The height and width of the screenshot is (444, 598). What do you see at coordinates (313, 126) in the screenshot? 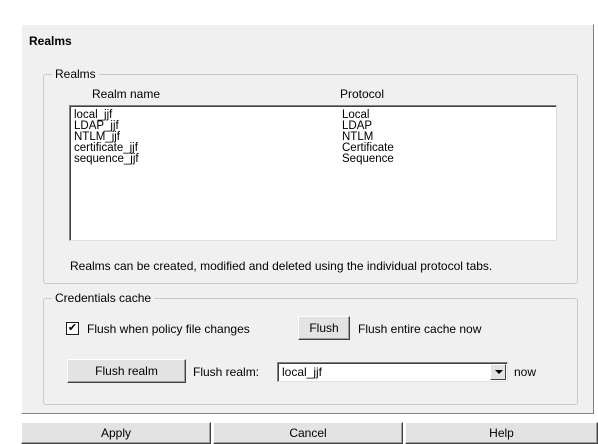
I see `list-item: LDAP_jjf LDAP` at bounding box center [313, 126].